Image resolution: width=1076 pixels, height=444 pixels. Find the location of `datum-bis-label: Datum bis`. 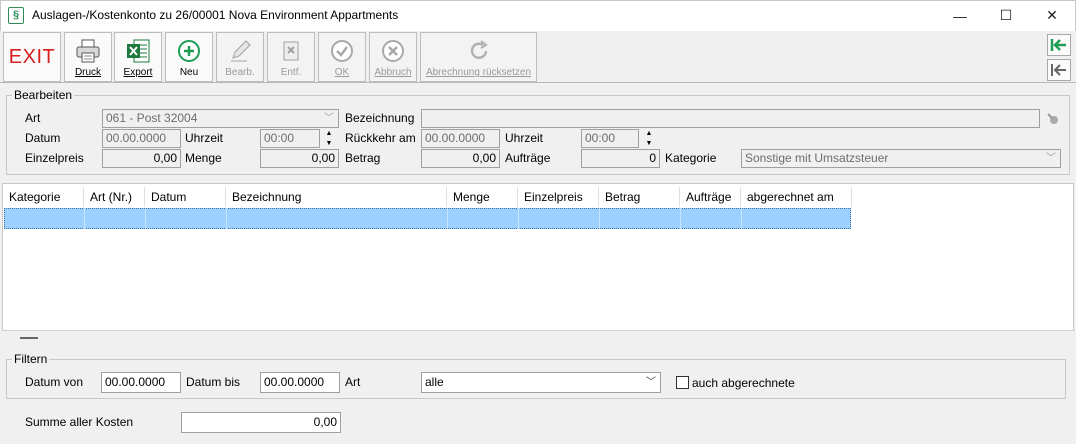

datum-bis-label: Datum bis is located at coordinates (213, 382).